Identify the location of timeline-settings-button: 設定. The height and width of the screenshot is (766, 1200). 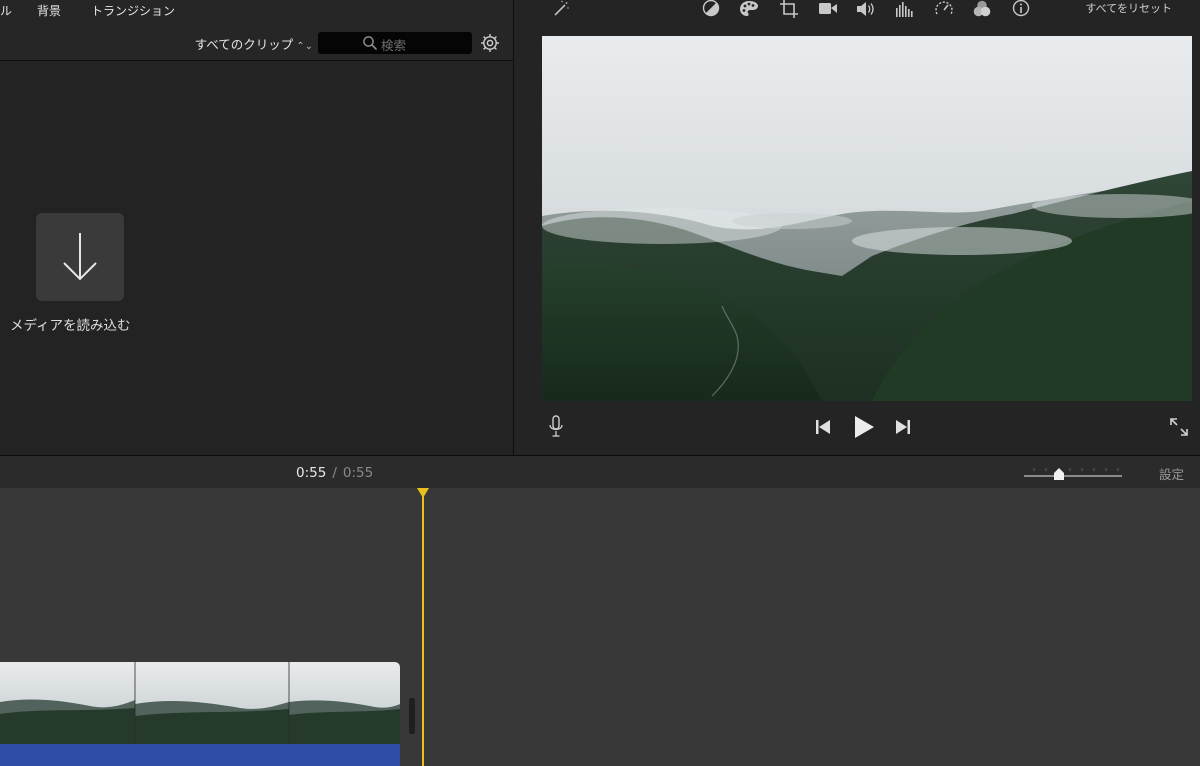
(1171, 473).